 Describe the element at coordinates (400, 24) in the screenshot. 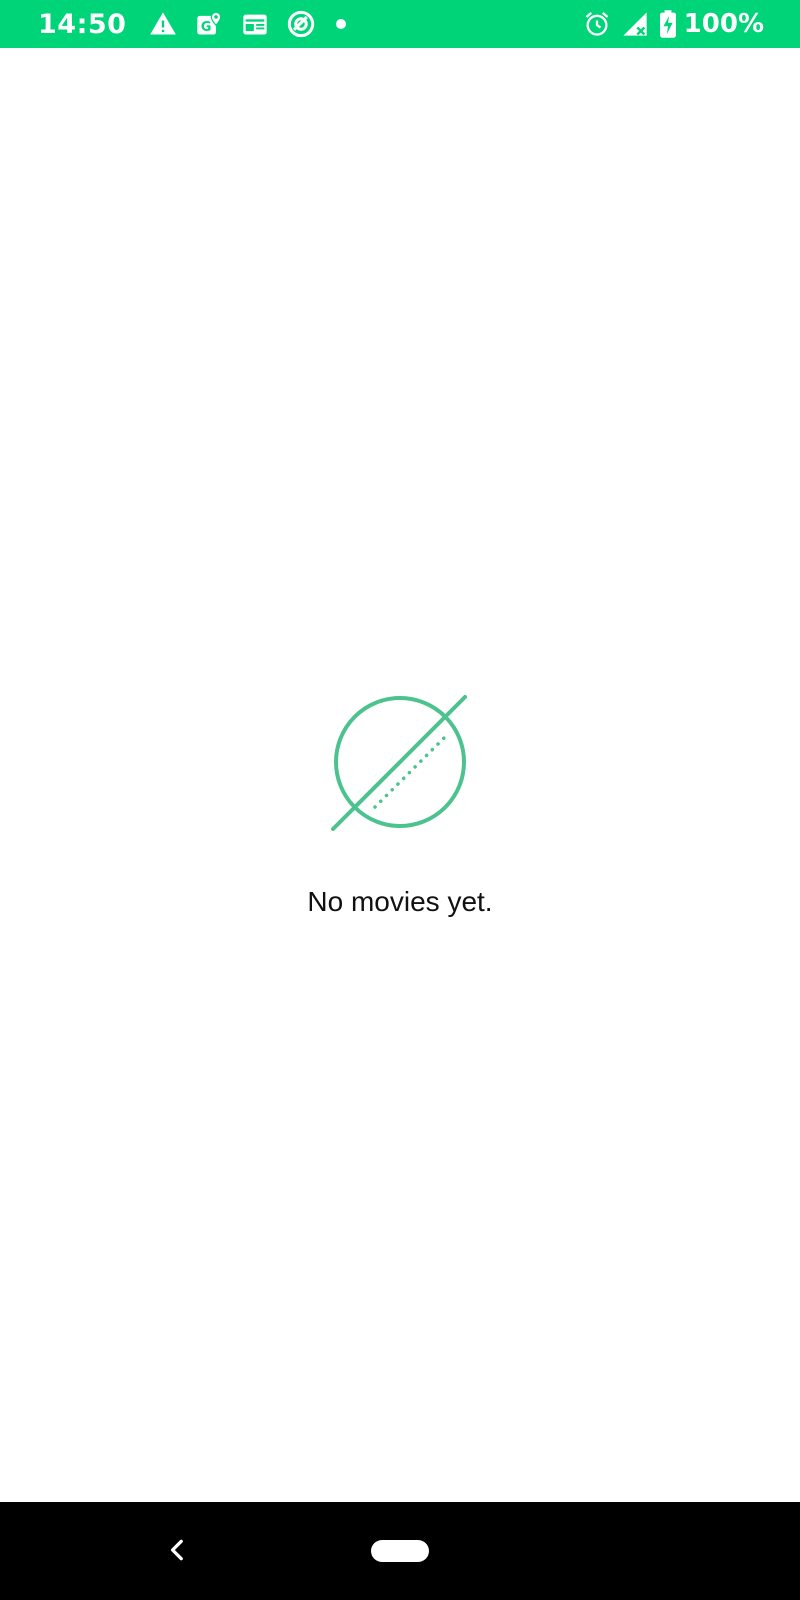

I see `status-bar: 14:50 G 100%` at that location.